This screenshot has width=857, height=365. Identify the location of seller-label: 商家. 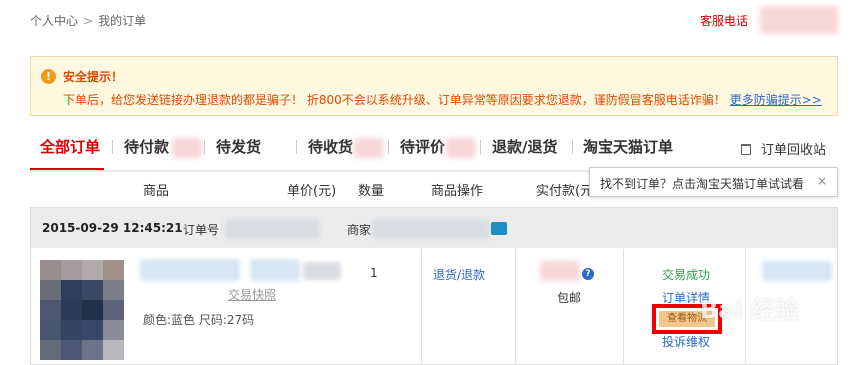
(359, 230).